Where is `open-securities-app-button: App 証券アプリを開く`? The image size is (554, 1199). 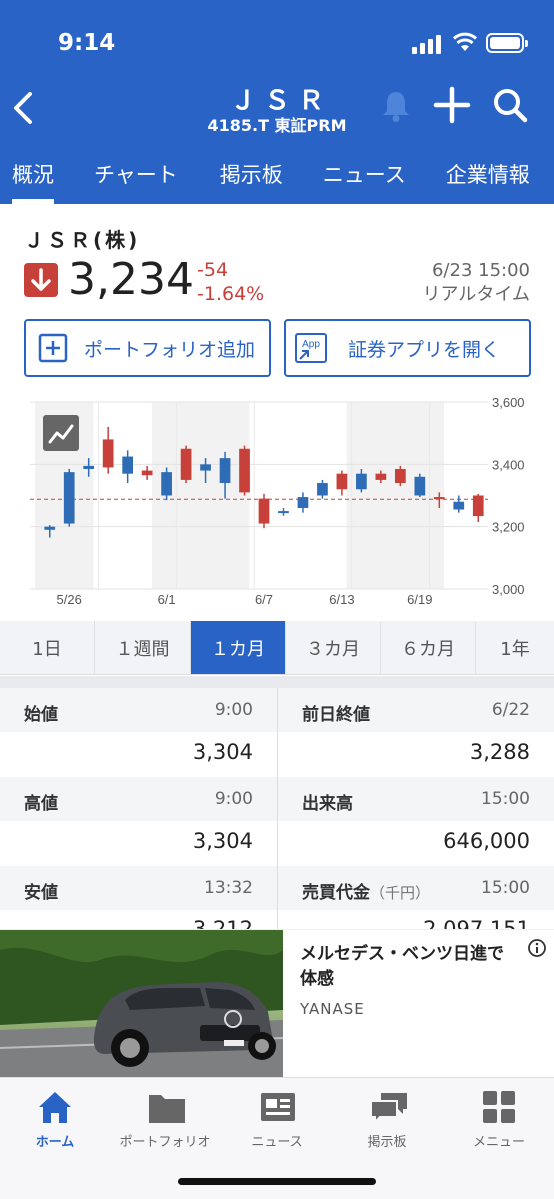
open-securities-app-button: App 証券アプリを開く is located at coordinates (407, 348).